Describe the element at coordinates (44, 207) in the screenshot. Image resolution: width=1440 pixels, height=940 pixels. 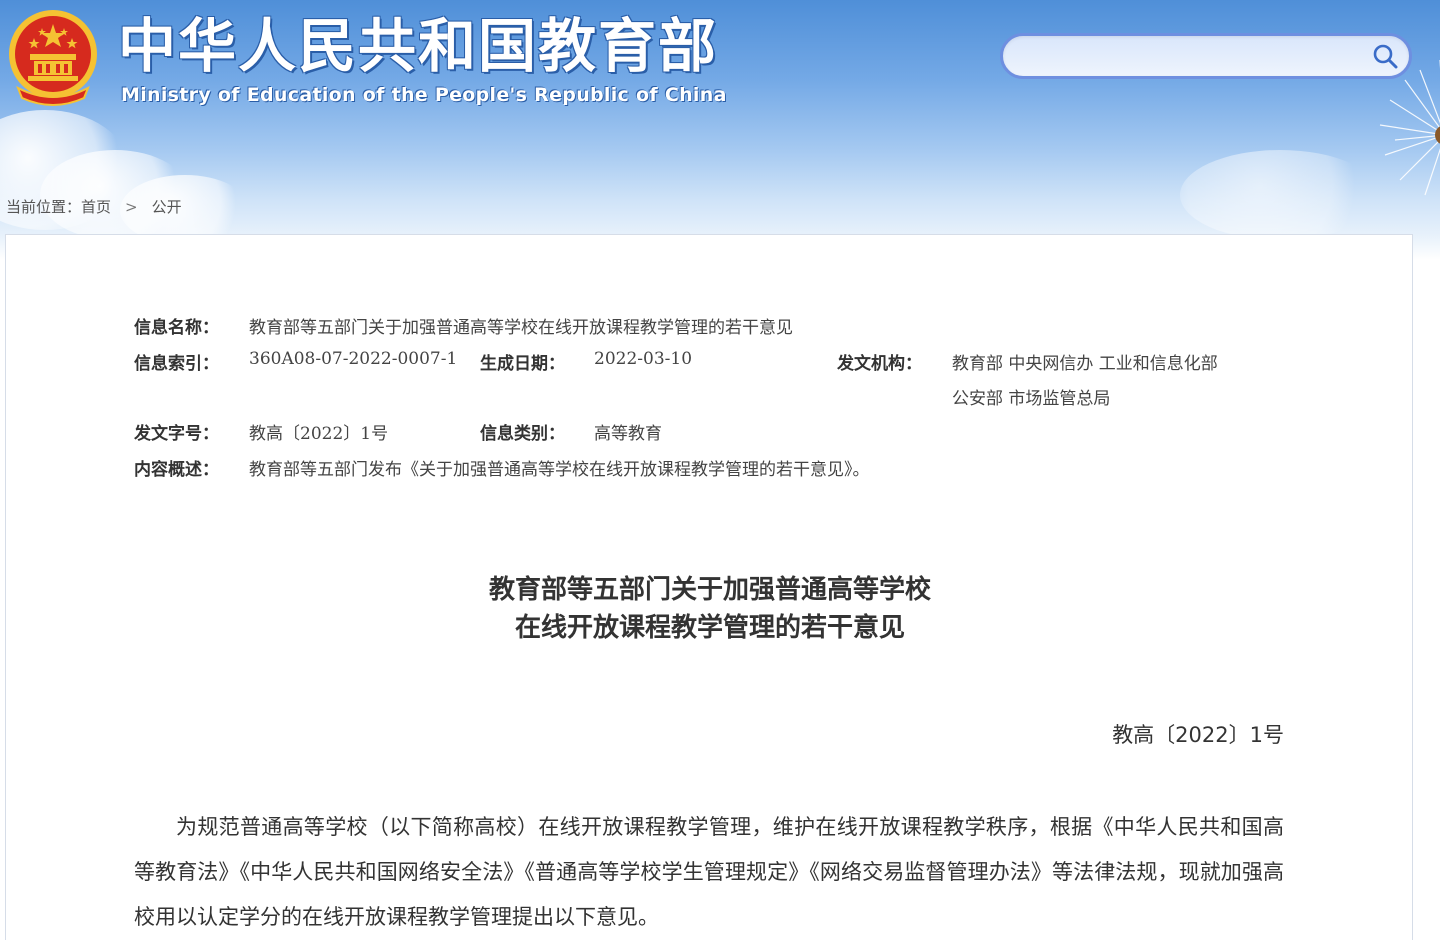
I see `breadcrumb-prefix: 当前位置：` at that location.